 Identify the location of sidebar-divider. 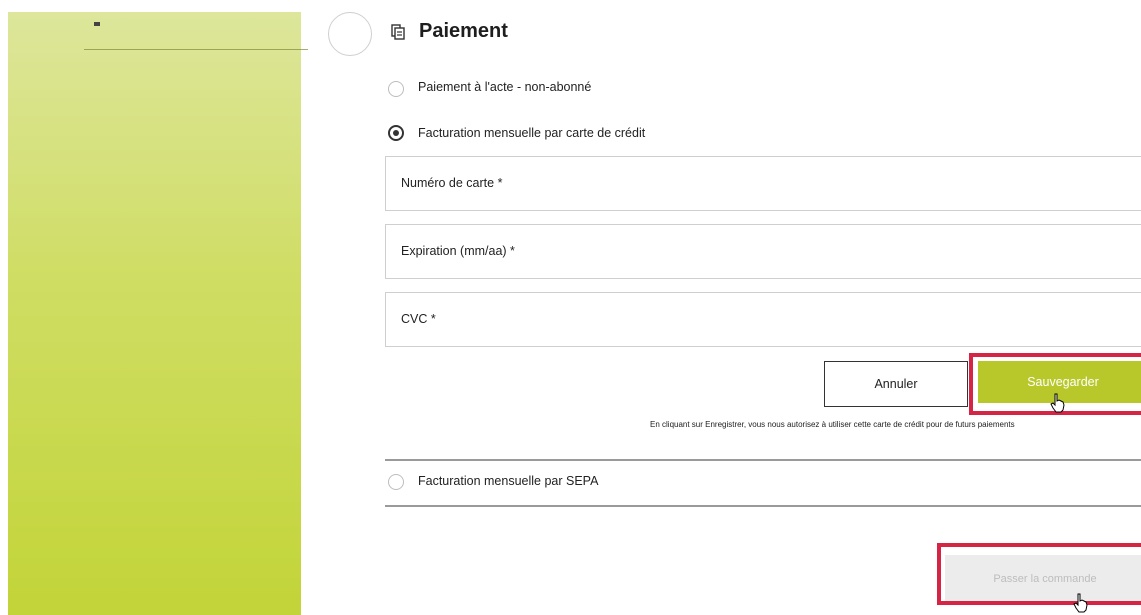
(196, 49).